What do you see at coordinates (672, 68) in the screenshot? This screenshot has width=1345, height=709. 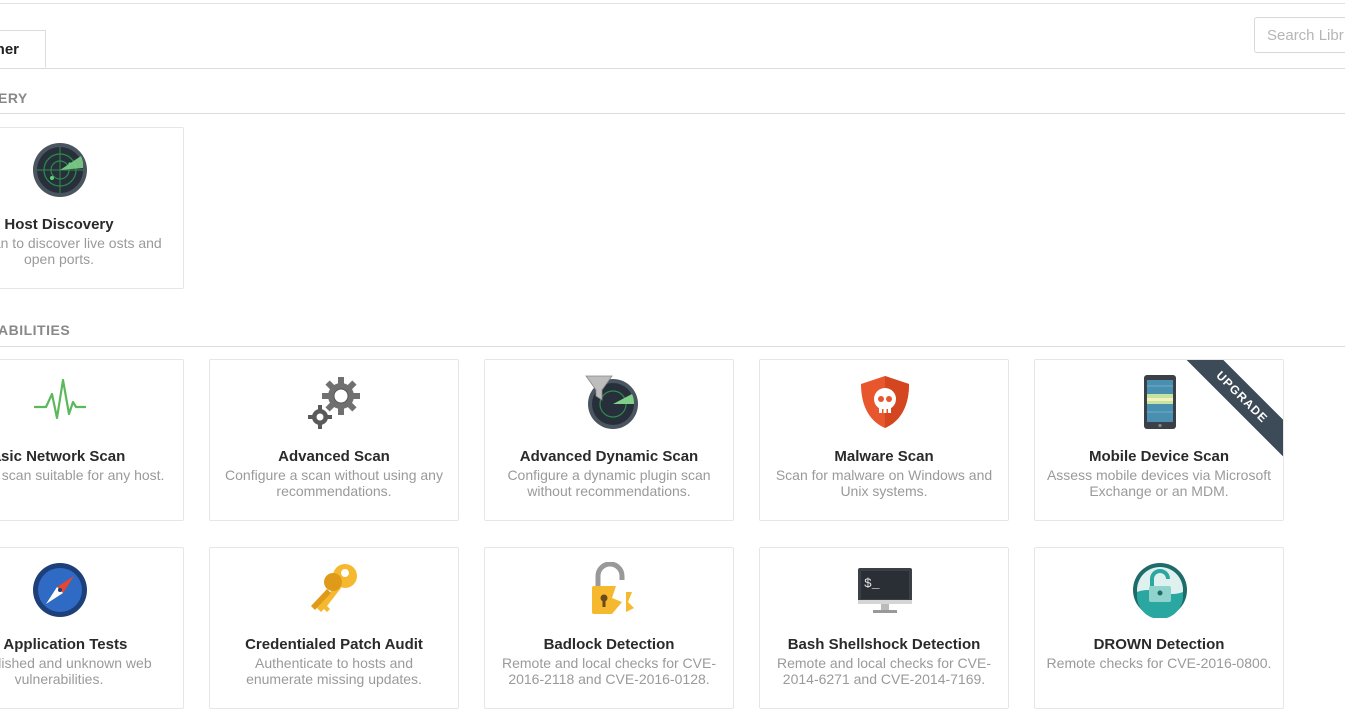 I see `tab-bar-divider` at bounding box center [672, 68].